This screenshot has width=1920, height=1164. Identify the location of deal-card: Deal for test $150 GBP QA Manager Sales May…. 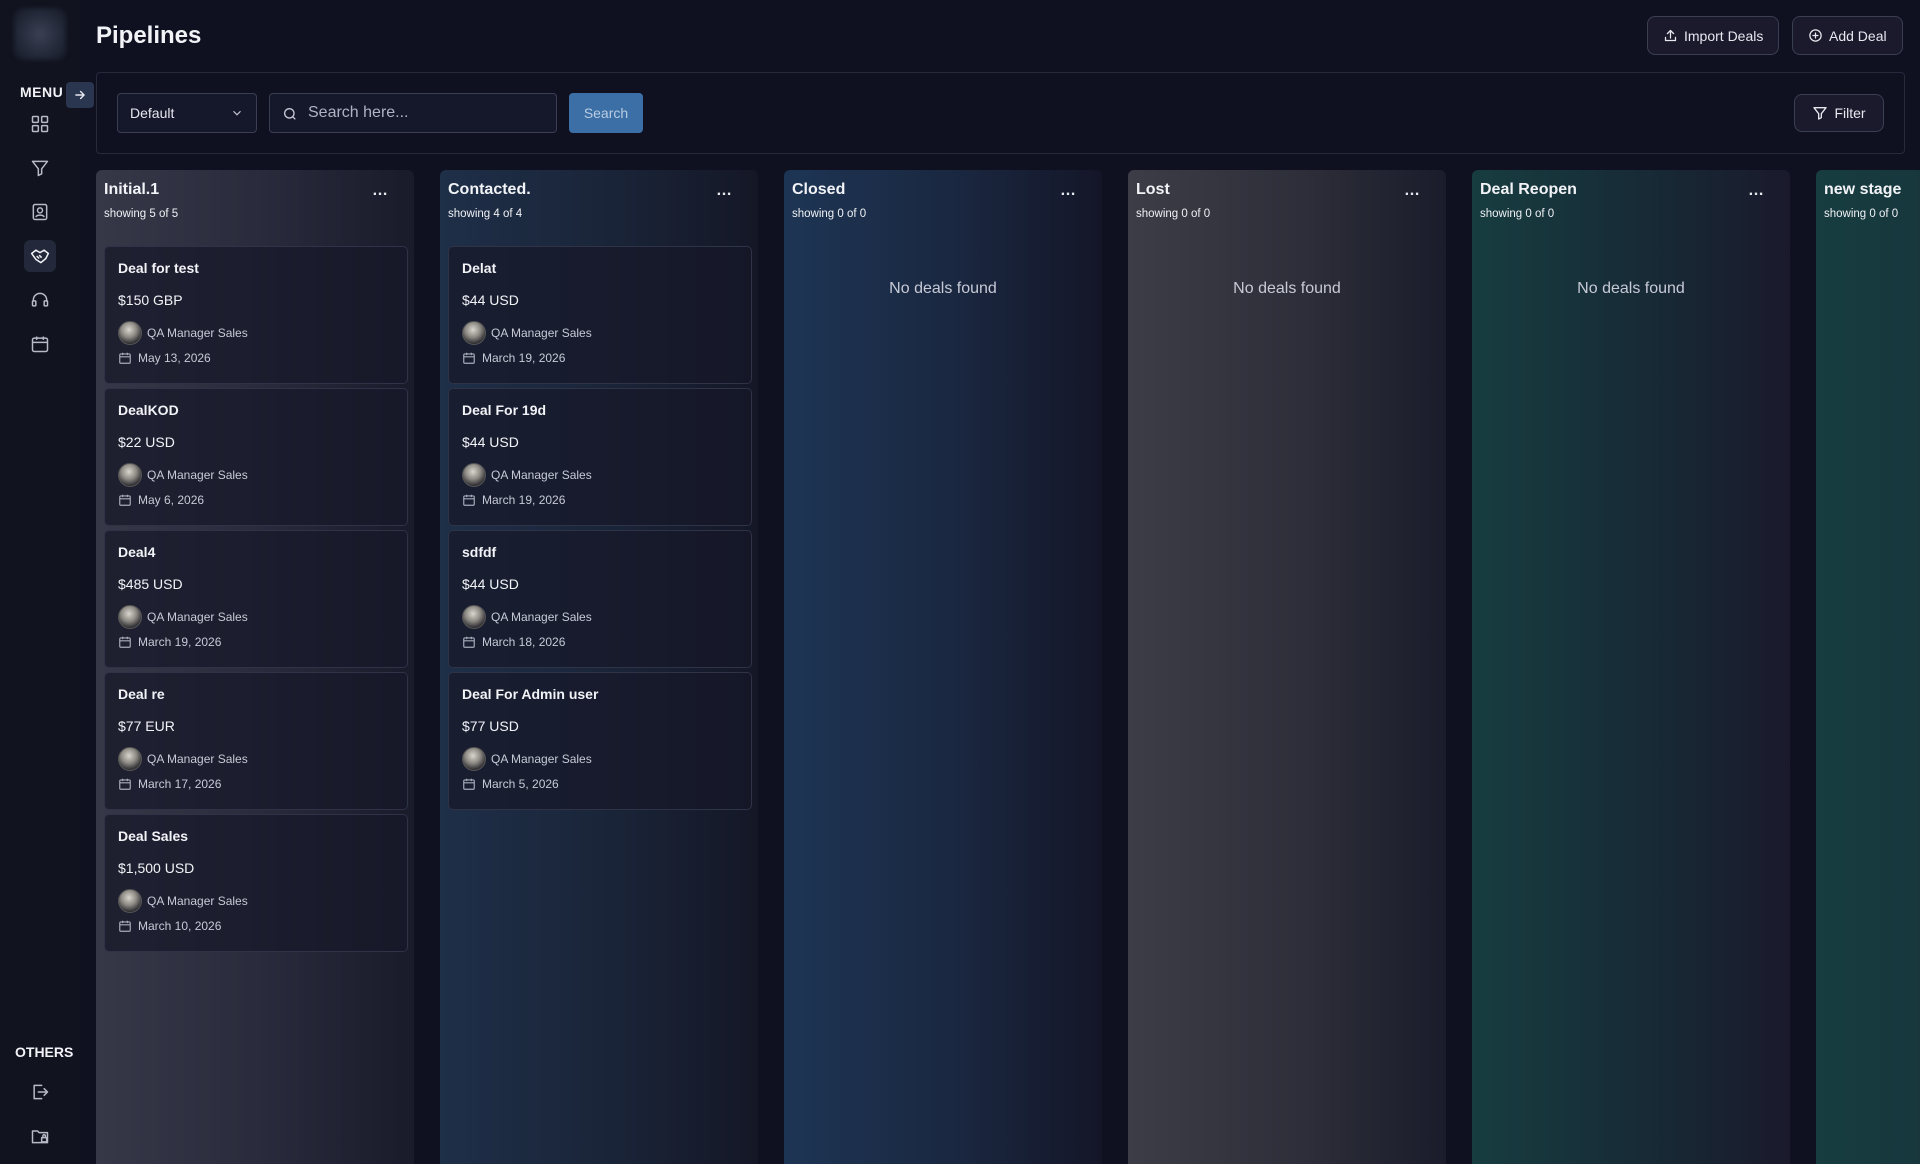
(256, 315).